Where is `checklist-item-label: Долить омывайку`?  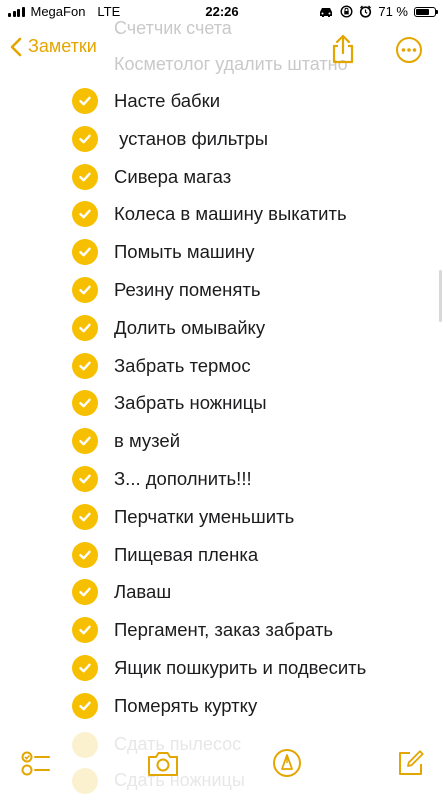 checklist-item-label: Долить омывайку is located at coordinates (189, 328).